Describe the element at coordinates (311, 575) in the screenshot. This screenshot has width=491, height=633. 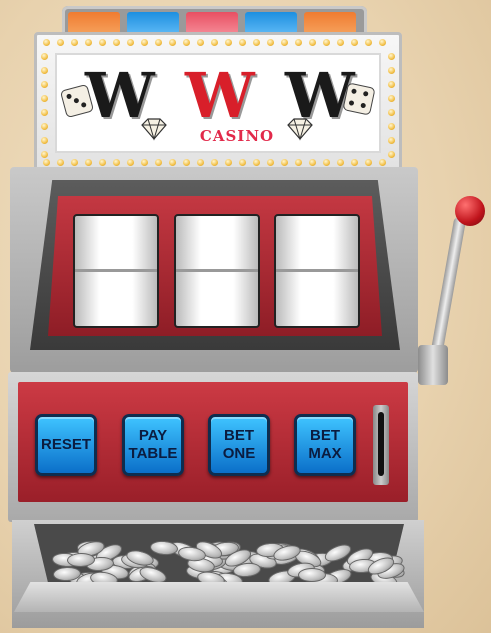
I see `coin` at that location.